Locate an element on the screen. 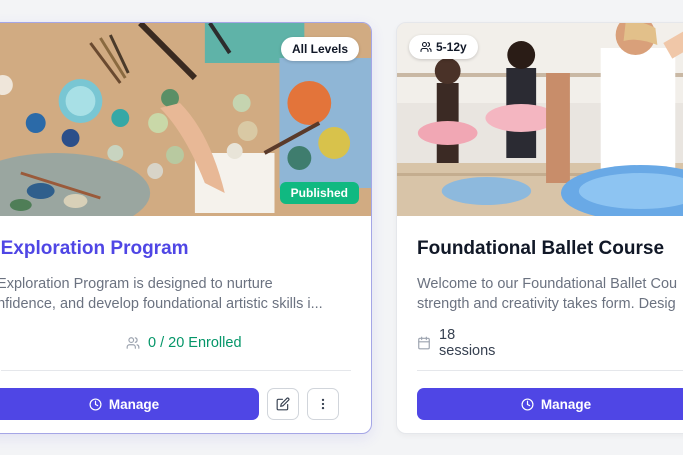 The image size is (683, 455). course-title: t Exploration Program is located at coordinates (175, 249).